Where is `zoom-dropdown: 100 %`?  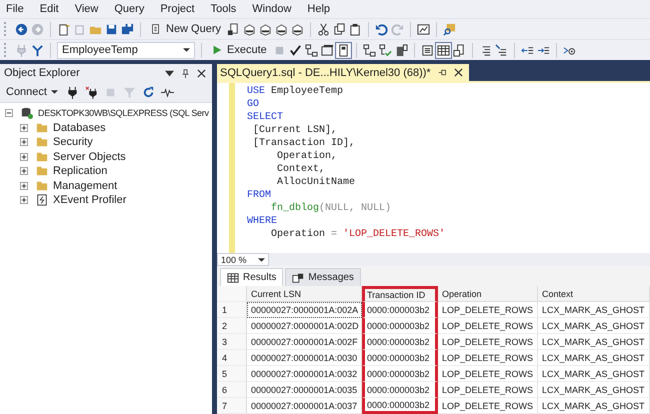 zoom-dropdown: 100 % is located at coordinates (243, 259).